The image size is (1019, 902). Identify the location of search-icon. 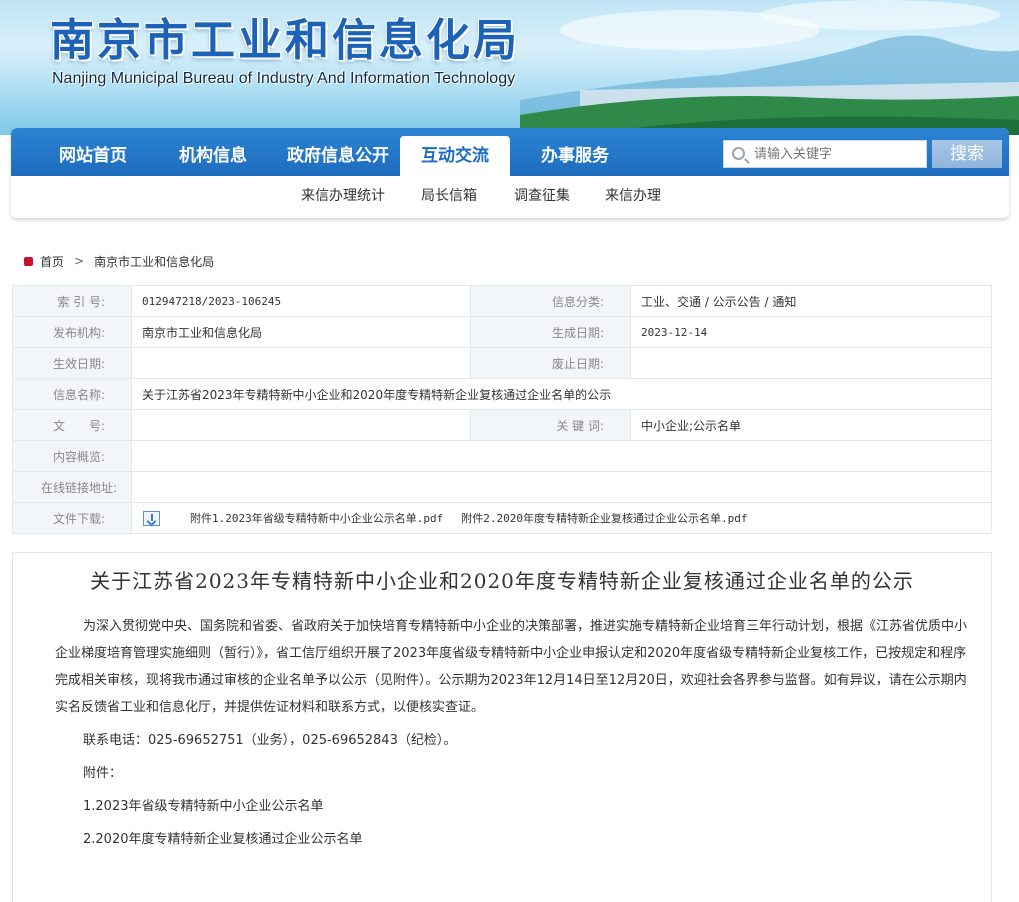
(738, 153).